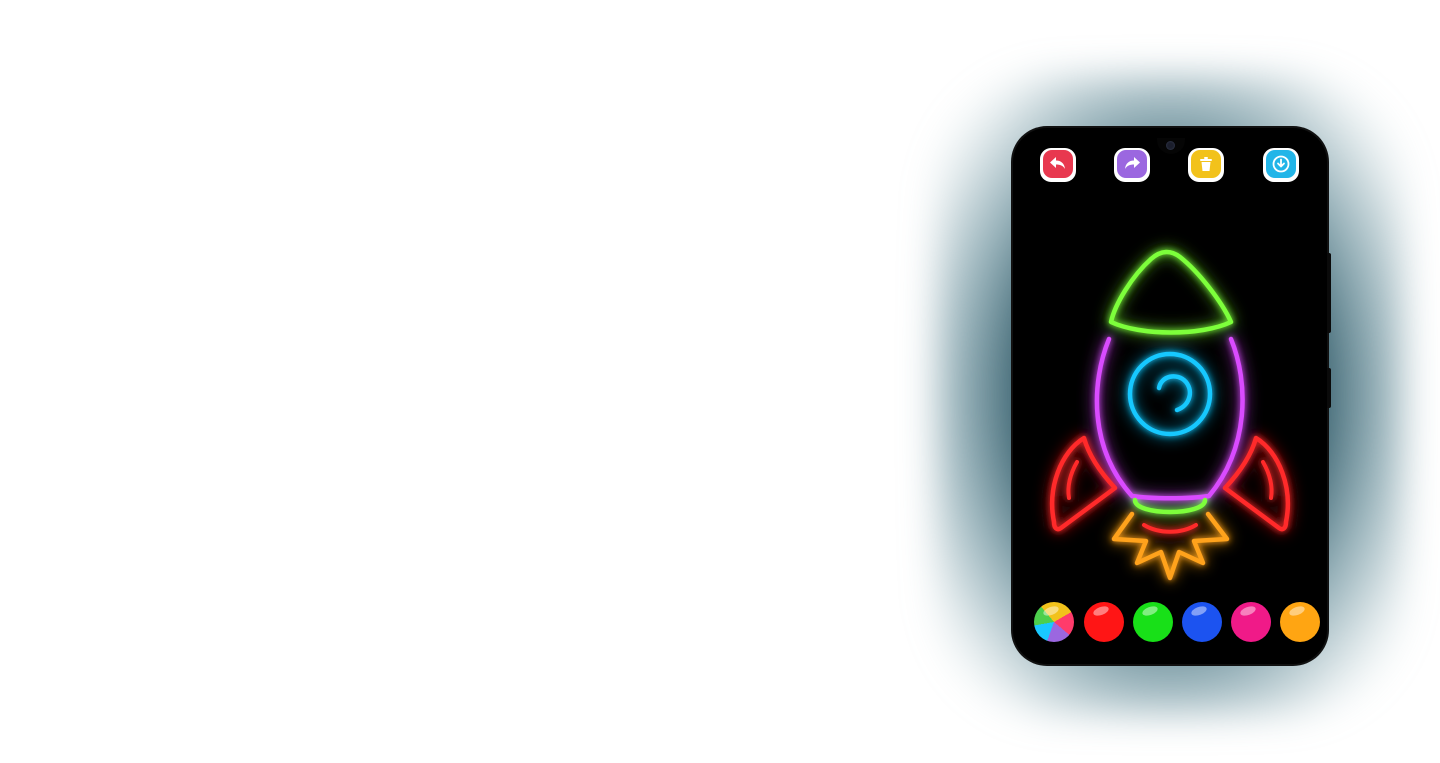  Describe the element at coordinates (1251, 622) in the screenshot. I see `swatch-pink` at that location.